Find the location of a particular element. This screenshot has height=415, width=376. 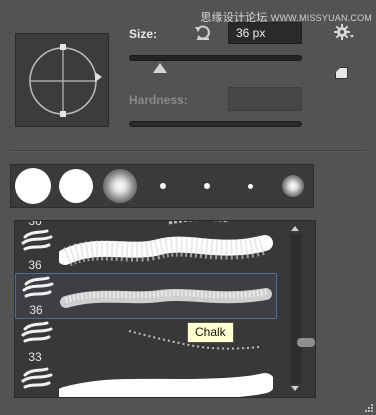

hardness-slider-track is located at coordinates (215, 124).